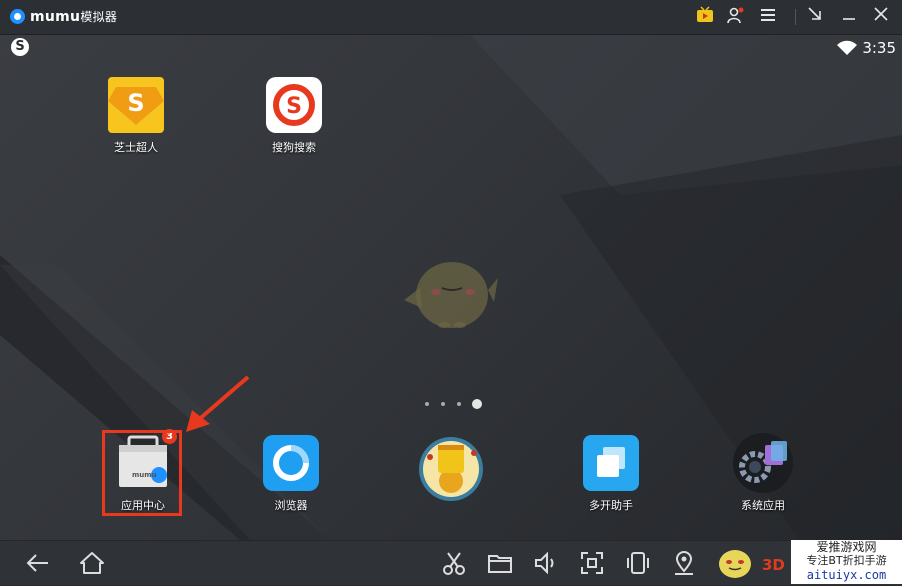  I want to click on app-sogou-search: S 搜狗搜索, so click(294, 116).